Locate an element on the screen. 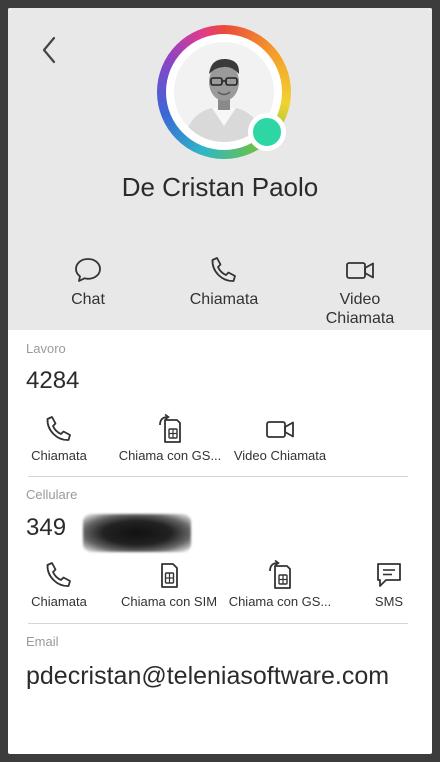 The image size is (440, 762). chat-bubble-icon is located at coordinates (88, 270).